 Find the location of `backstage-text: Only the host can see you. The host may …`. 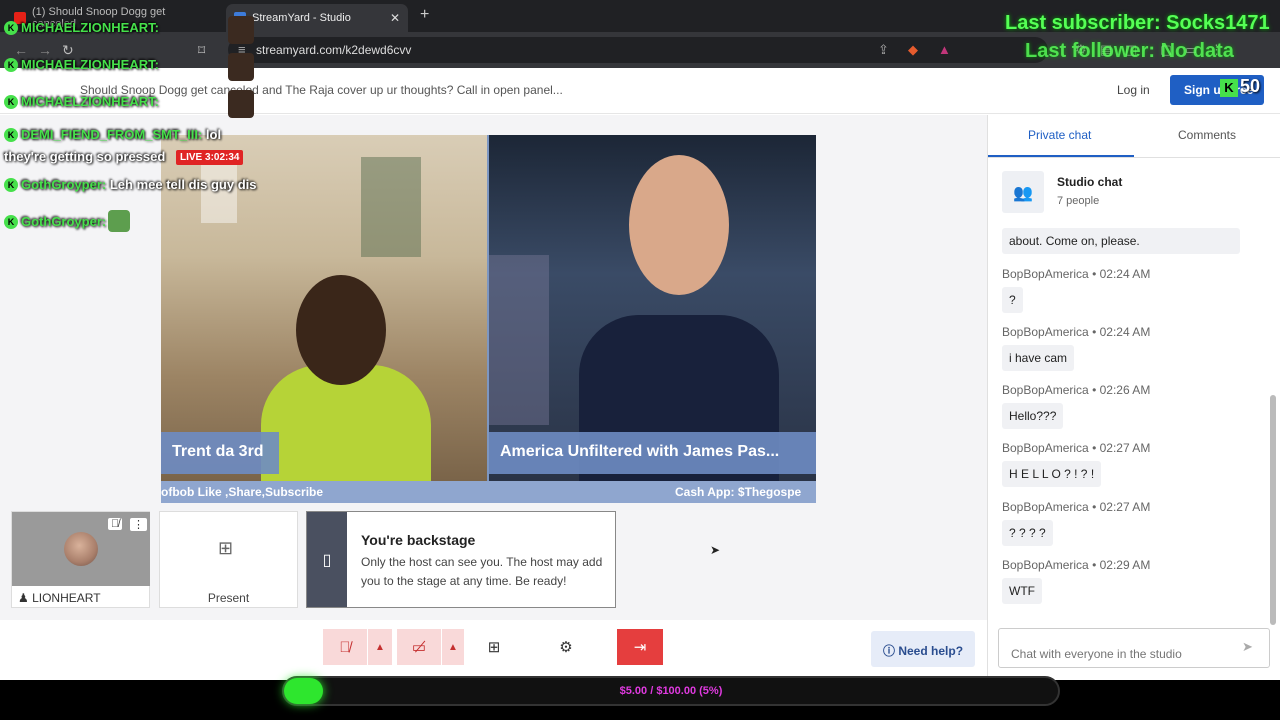

backstage-text: Only the host can see you. The host may … is located at coordinates (482, 571).